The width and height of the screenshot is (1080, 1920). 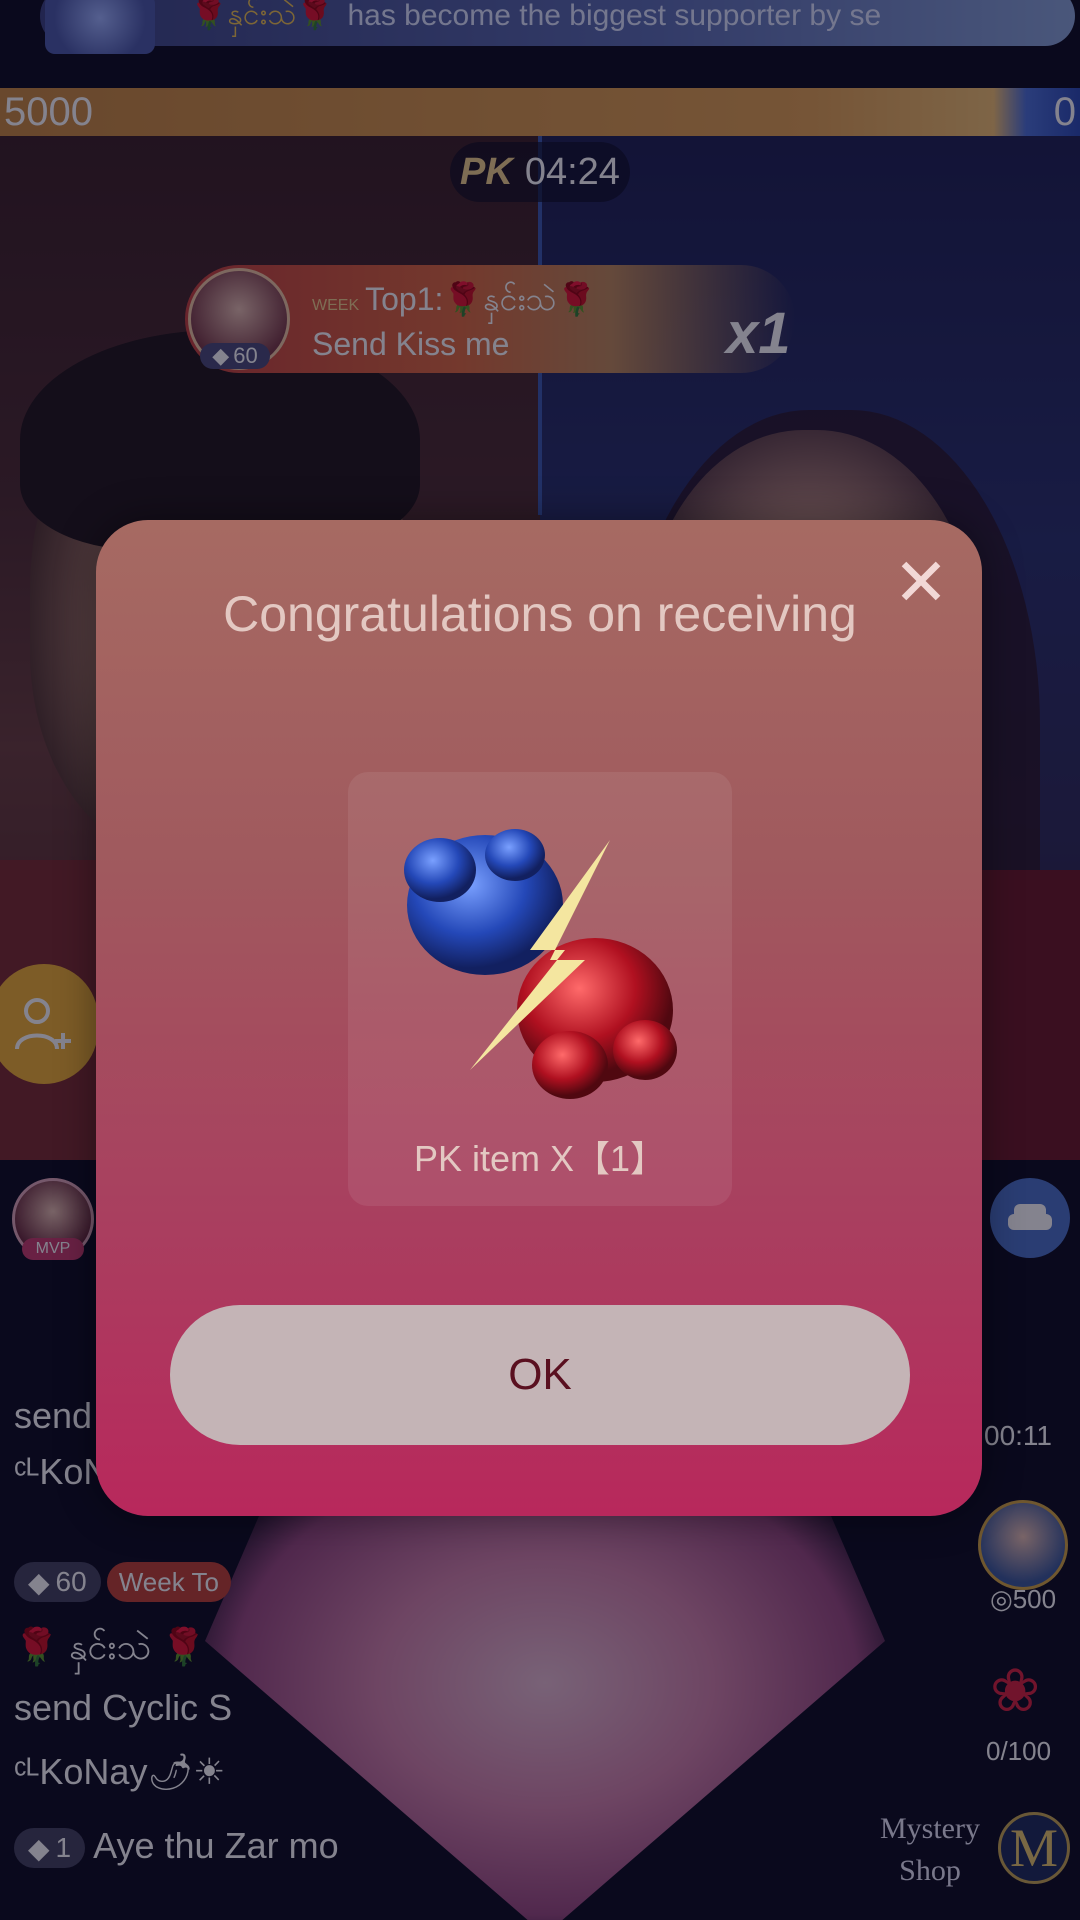 I want to click on ok-button: OK, so click(x=540, y=1375).